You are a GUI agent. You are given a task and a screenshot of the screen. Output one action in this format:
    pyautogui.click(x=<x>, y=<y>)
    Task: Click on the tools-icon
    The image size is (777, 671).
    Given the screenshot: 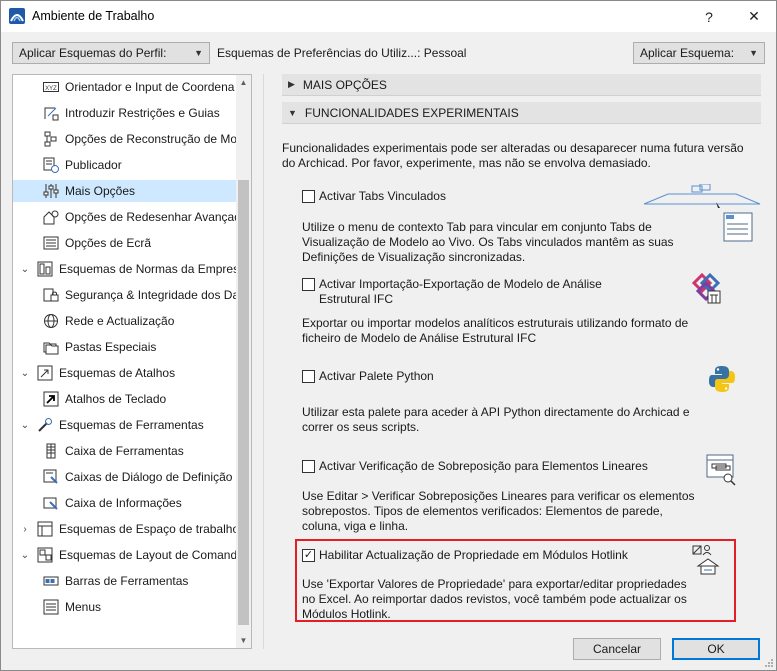 What is the action you would take?
    pyautogui.click(x=45, y=425)
    